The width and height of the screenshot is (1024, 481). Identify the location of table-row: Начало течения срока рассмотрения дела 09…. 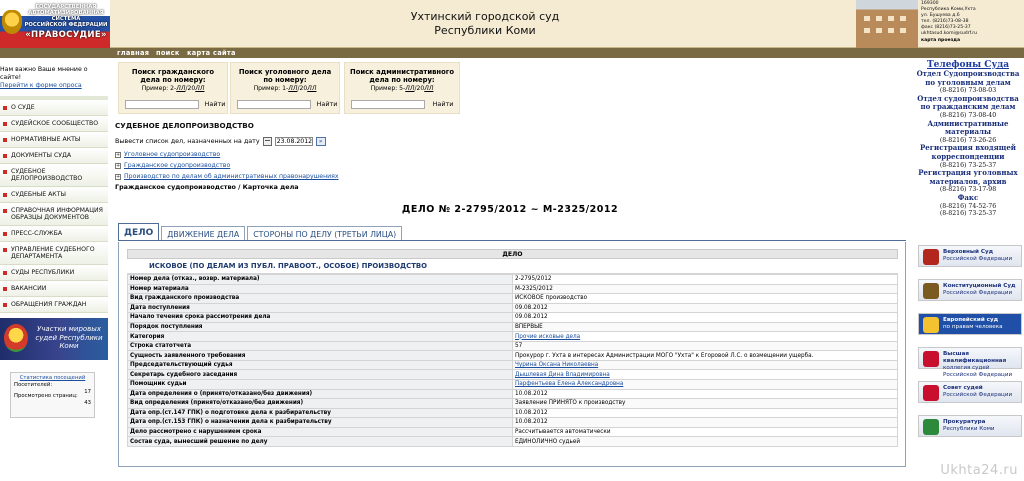
(512, 317).